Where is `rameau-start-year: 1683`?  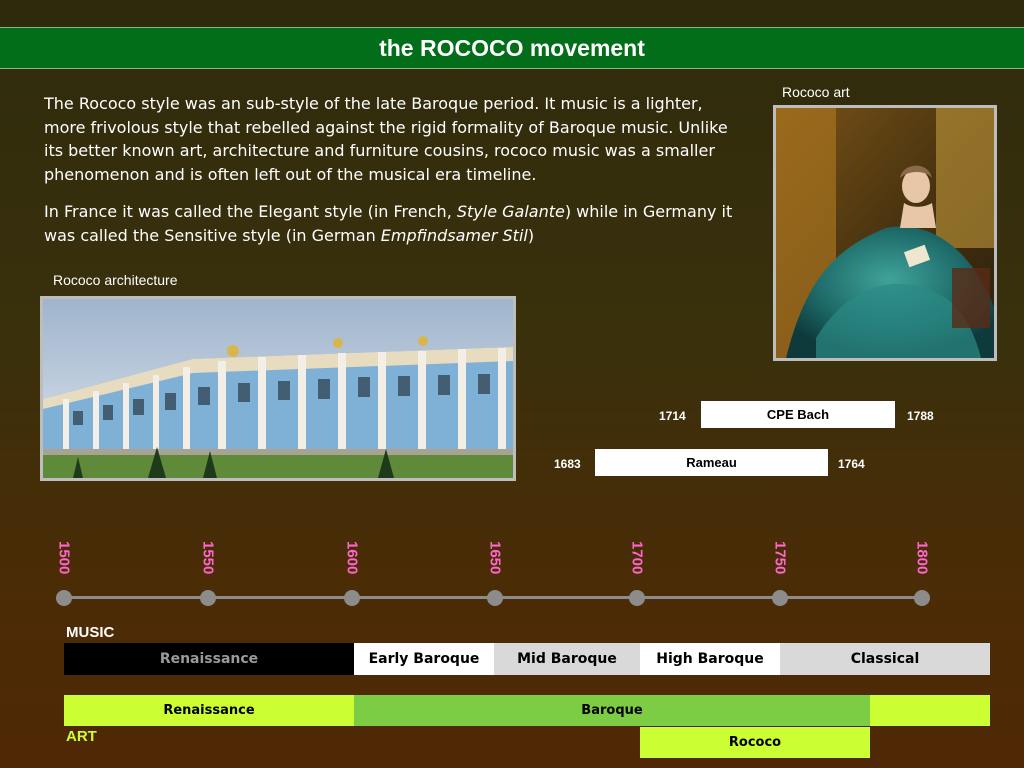
rameau-start-year: 1683 is located at coordinates (567, 464).